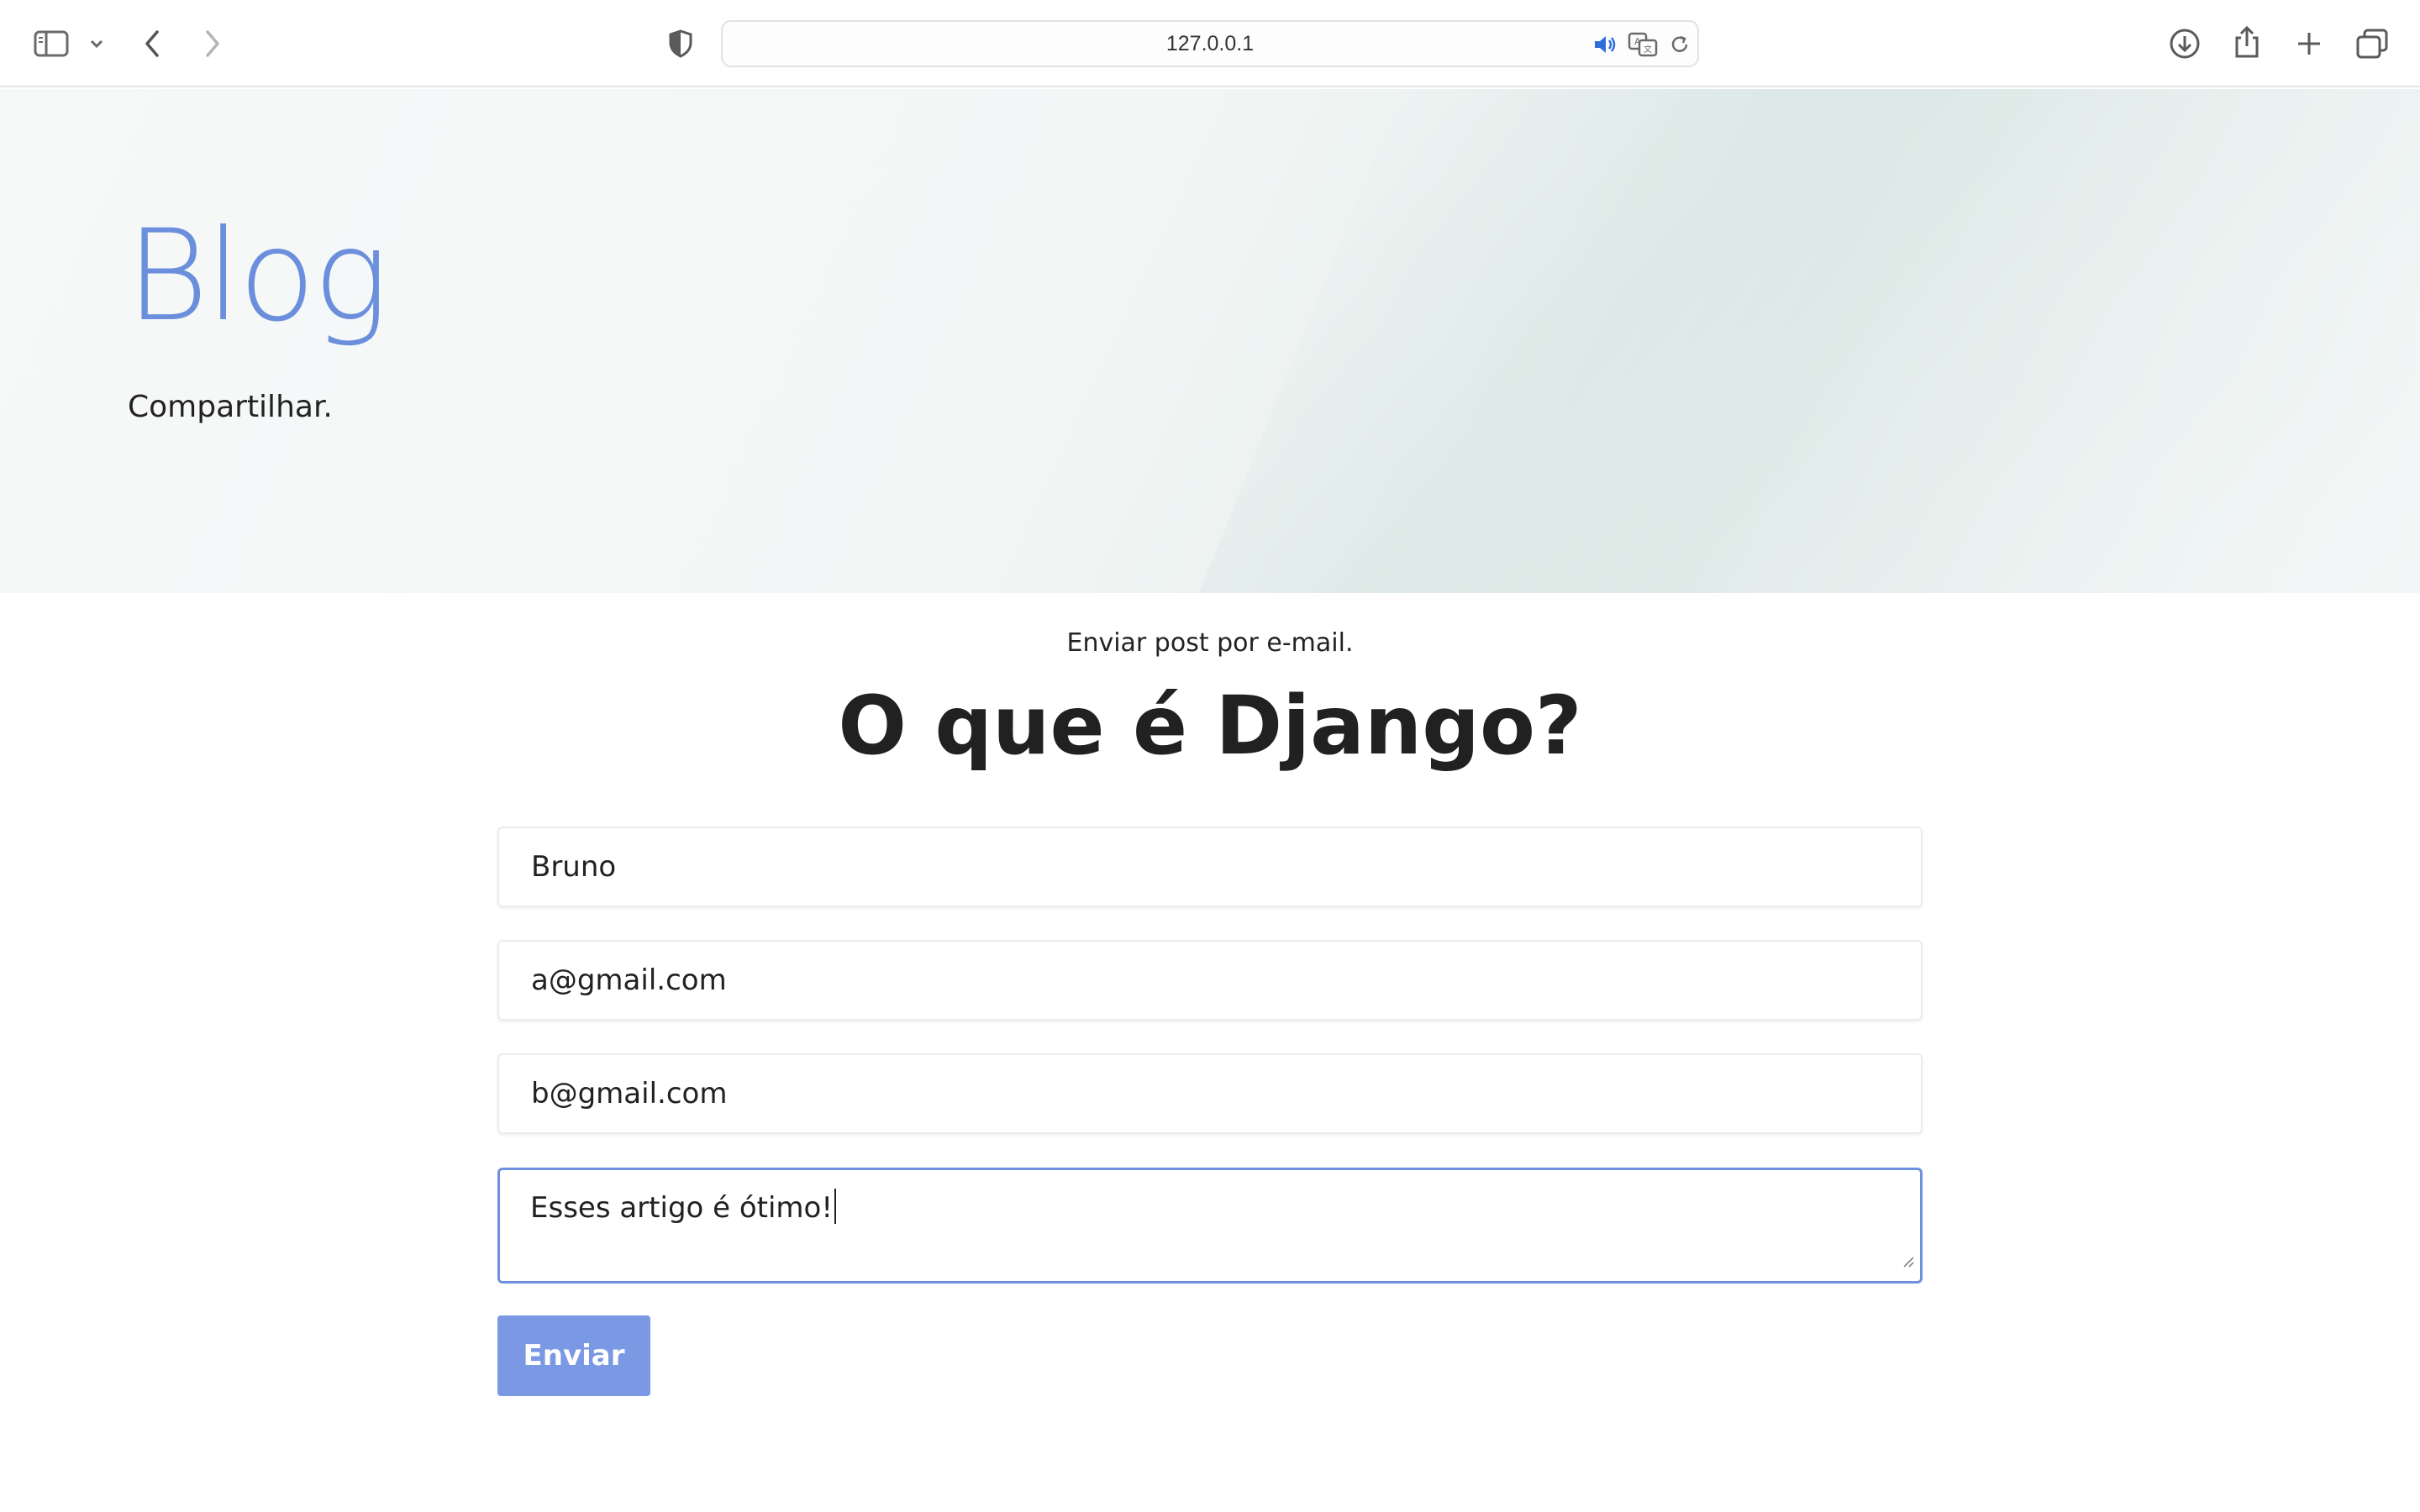  I want to click on comments-textarea: Esses artigo é ótimo!, so click(1210, 1226).